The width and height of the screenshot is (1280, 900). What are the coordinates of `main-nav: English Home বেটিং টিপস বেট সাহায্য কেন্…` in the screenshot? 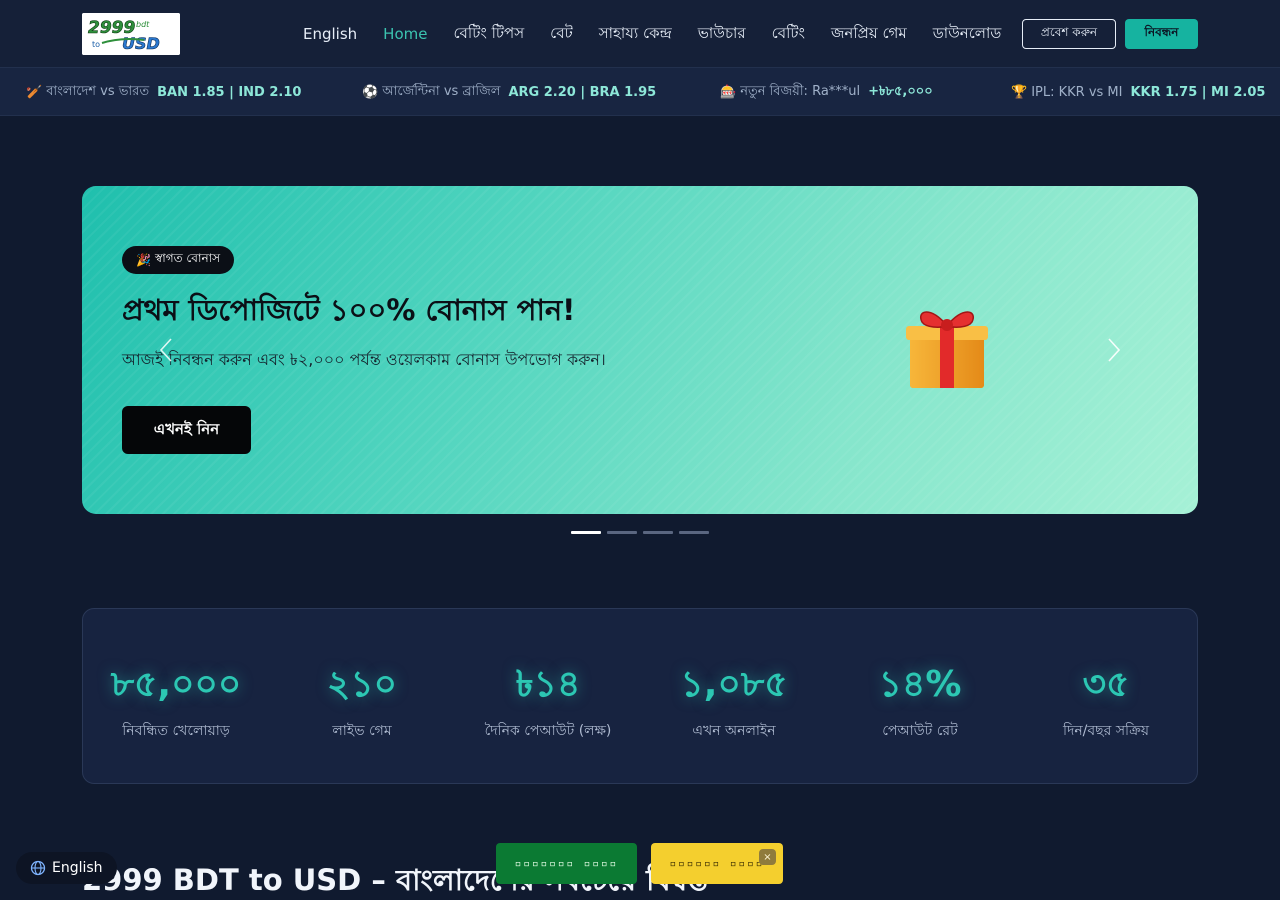 It's located at (652, 34).